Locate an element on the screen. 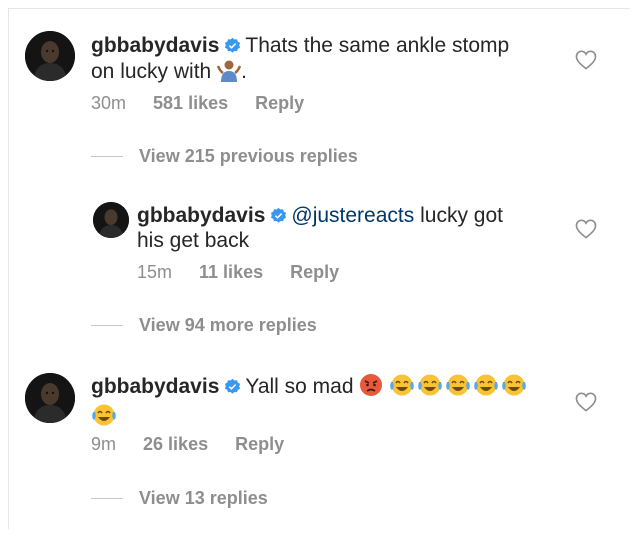 This screenshot has width=640, height=537. comment-body: Thats the same ankle stomp is located at coordinates (377, 45).